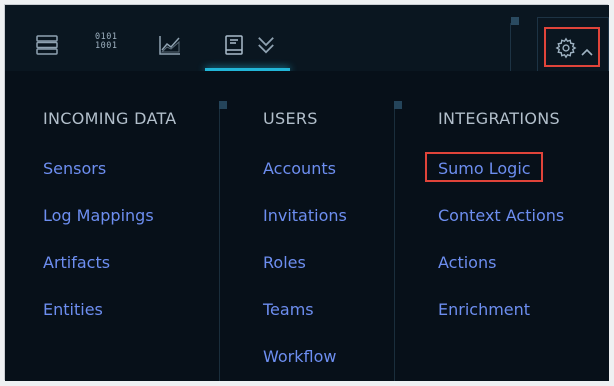 The width and height of the screenshot is (614, 386). What do you see at coordinates (284, 263) in the screenshot?
I see `menu-item-roles: Roles` at bounding box center [284, 263].